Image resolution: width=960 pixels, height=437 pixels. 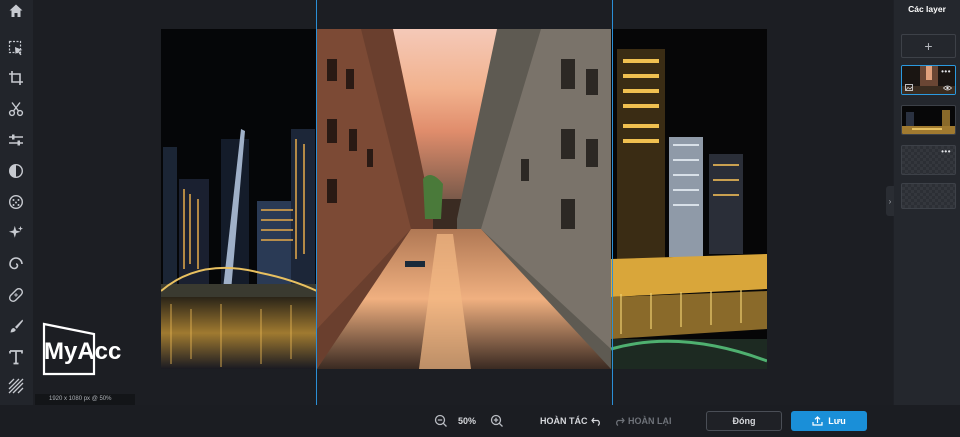 What do you see at coordinates (16, 171) in the screenshot?
I see `contrast-icon` at bounding box center [16, 171].